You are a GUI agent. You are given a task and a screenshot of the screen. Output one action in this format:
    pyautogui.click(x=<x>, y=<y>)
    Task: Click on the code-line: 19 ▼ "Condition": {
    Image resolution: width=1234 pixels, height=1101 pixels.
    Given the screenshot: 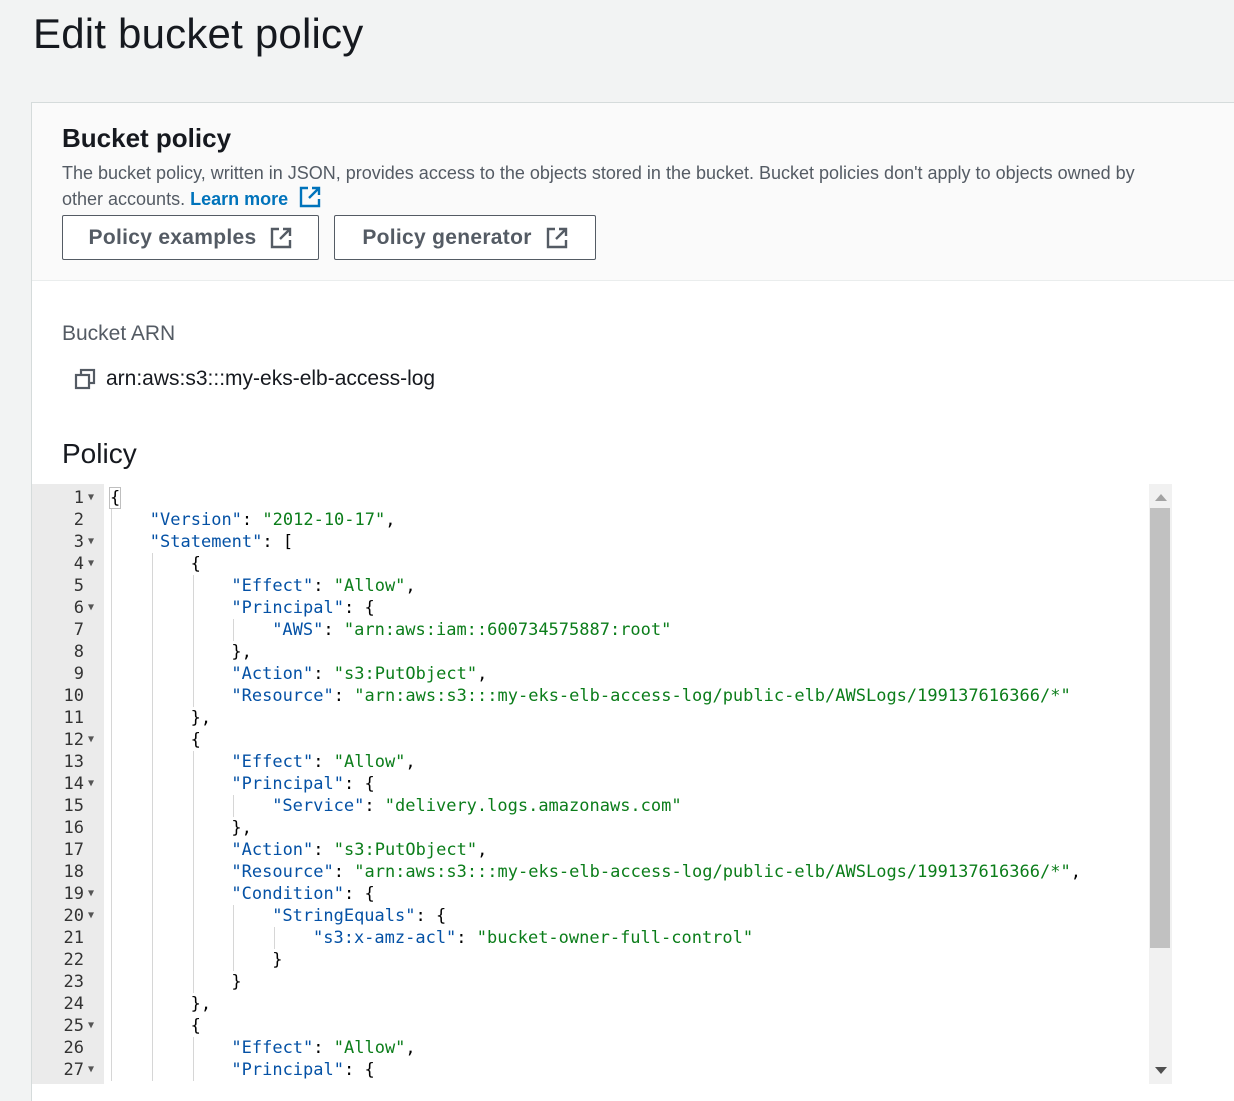 What is the action you would take?
    pyautogui.click(x=587, y=894)
    